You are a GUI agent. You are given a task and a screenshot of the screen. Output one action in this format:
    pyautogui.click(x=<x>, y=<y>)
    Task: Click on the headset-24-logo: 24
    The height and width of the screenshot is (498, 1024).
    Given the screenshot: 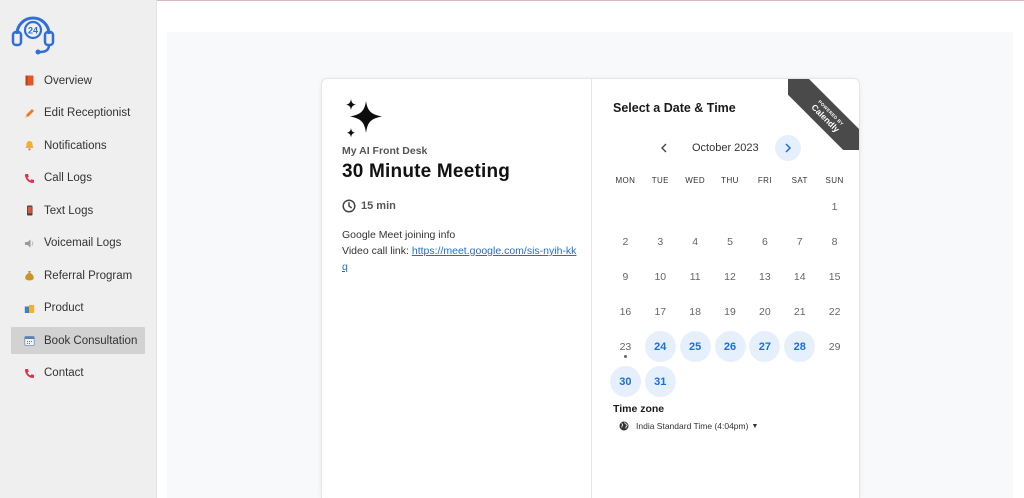 What is the action you would take?
    pyautogui.click(x=33, y=33)
    